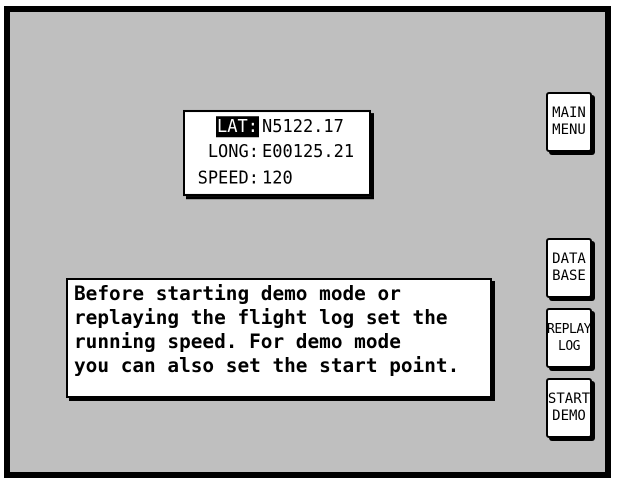 Image resolution: width=624 pixels, height=486 pixels. What do you see at coordinates (237, 127) in the screenshot?
I see `latitude-label-highlight: LAT:` at bounding box center [237, 127].